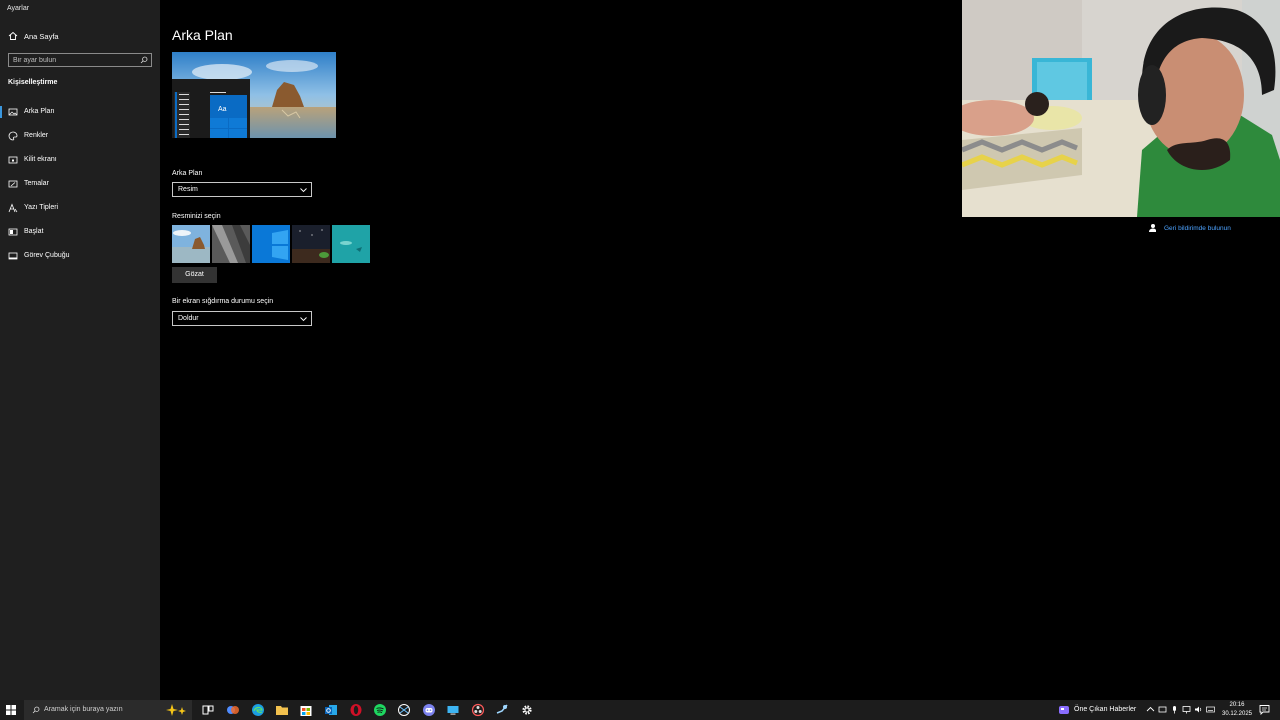  Describe the element at coordinates (80, 232) in the screenshot. I see `sidebar-item-start: Başlat` at that location.